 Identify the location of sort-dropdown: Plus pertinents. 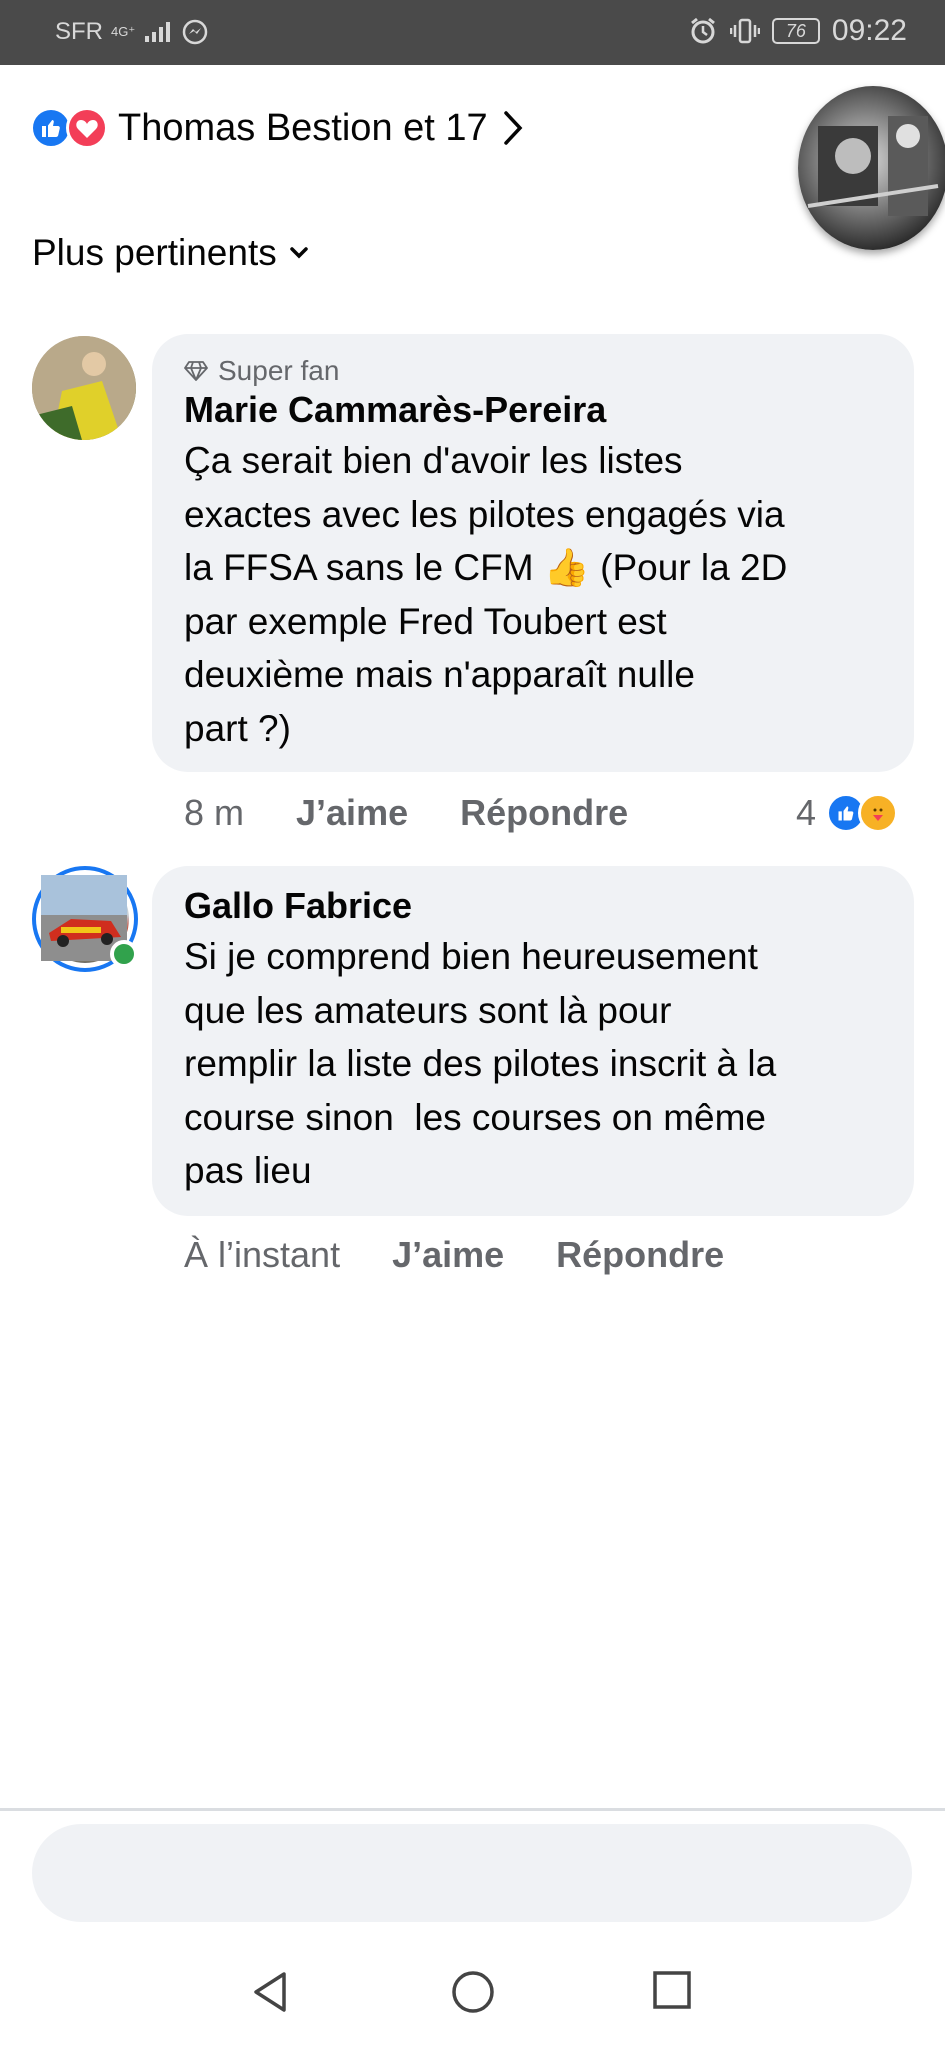
(170, 253).